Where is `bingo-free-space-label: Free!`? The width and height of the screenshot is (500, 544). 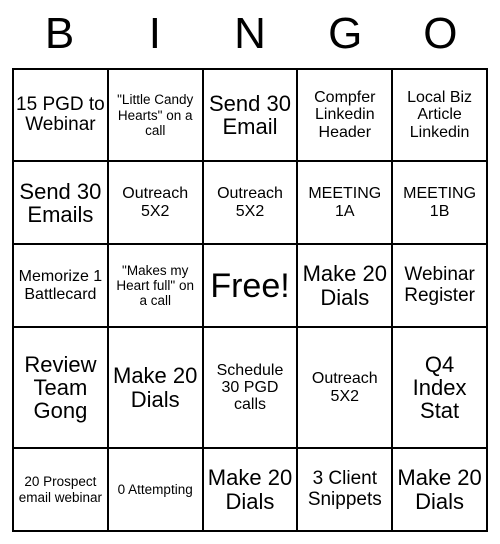 bingo-free-space-label: Free! is located at coordinates (250, 285).